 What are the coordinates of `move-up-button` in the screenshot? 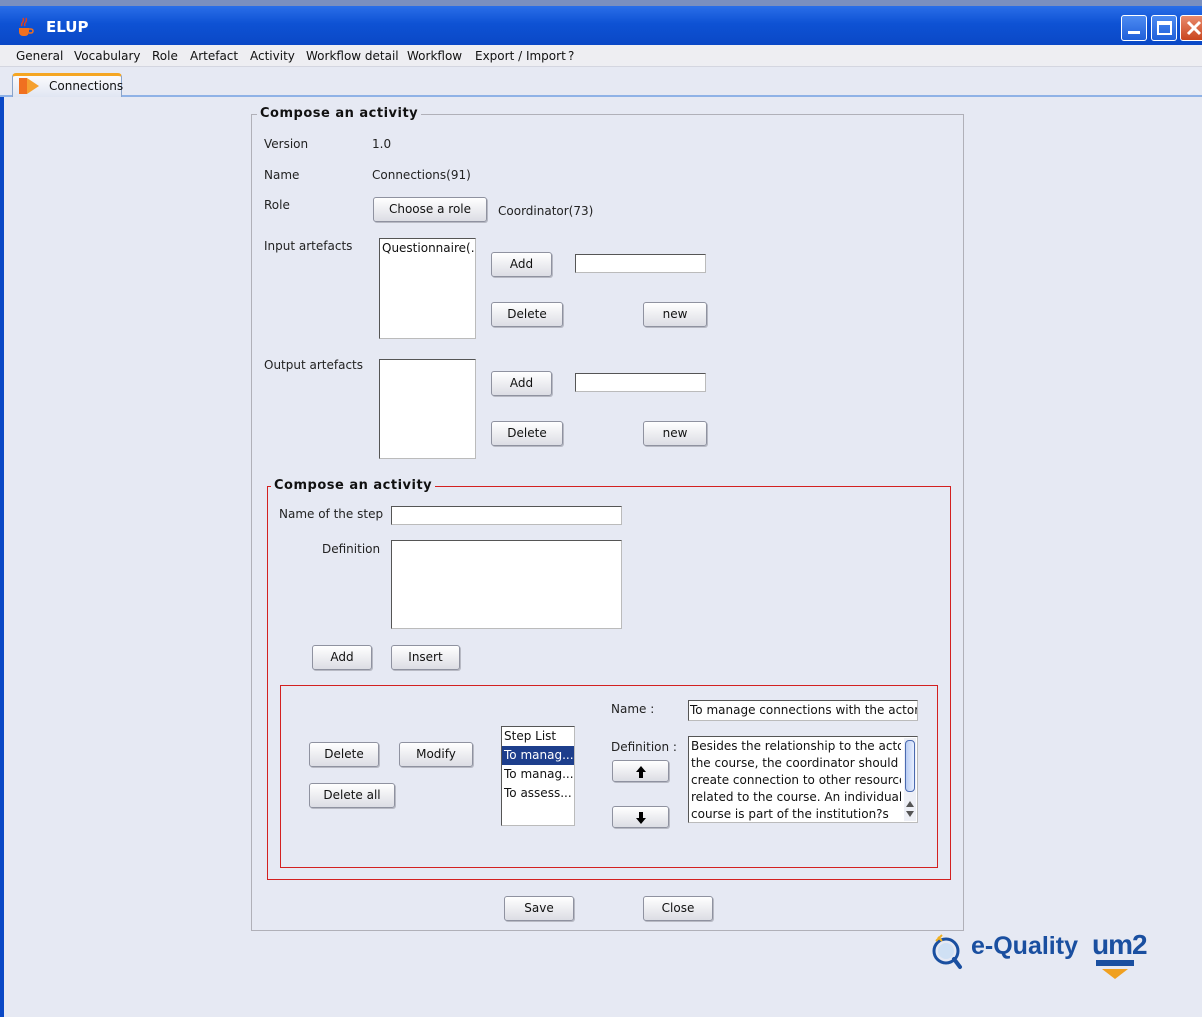 It's located at (640, 771).